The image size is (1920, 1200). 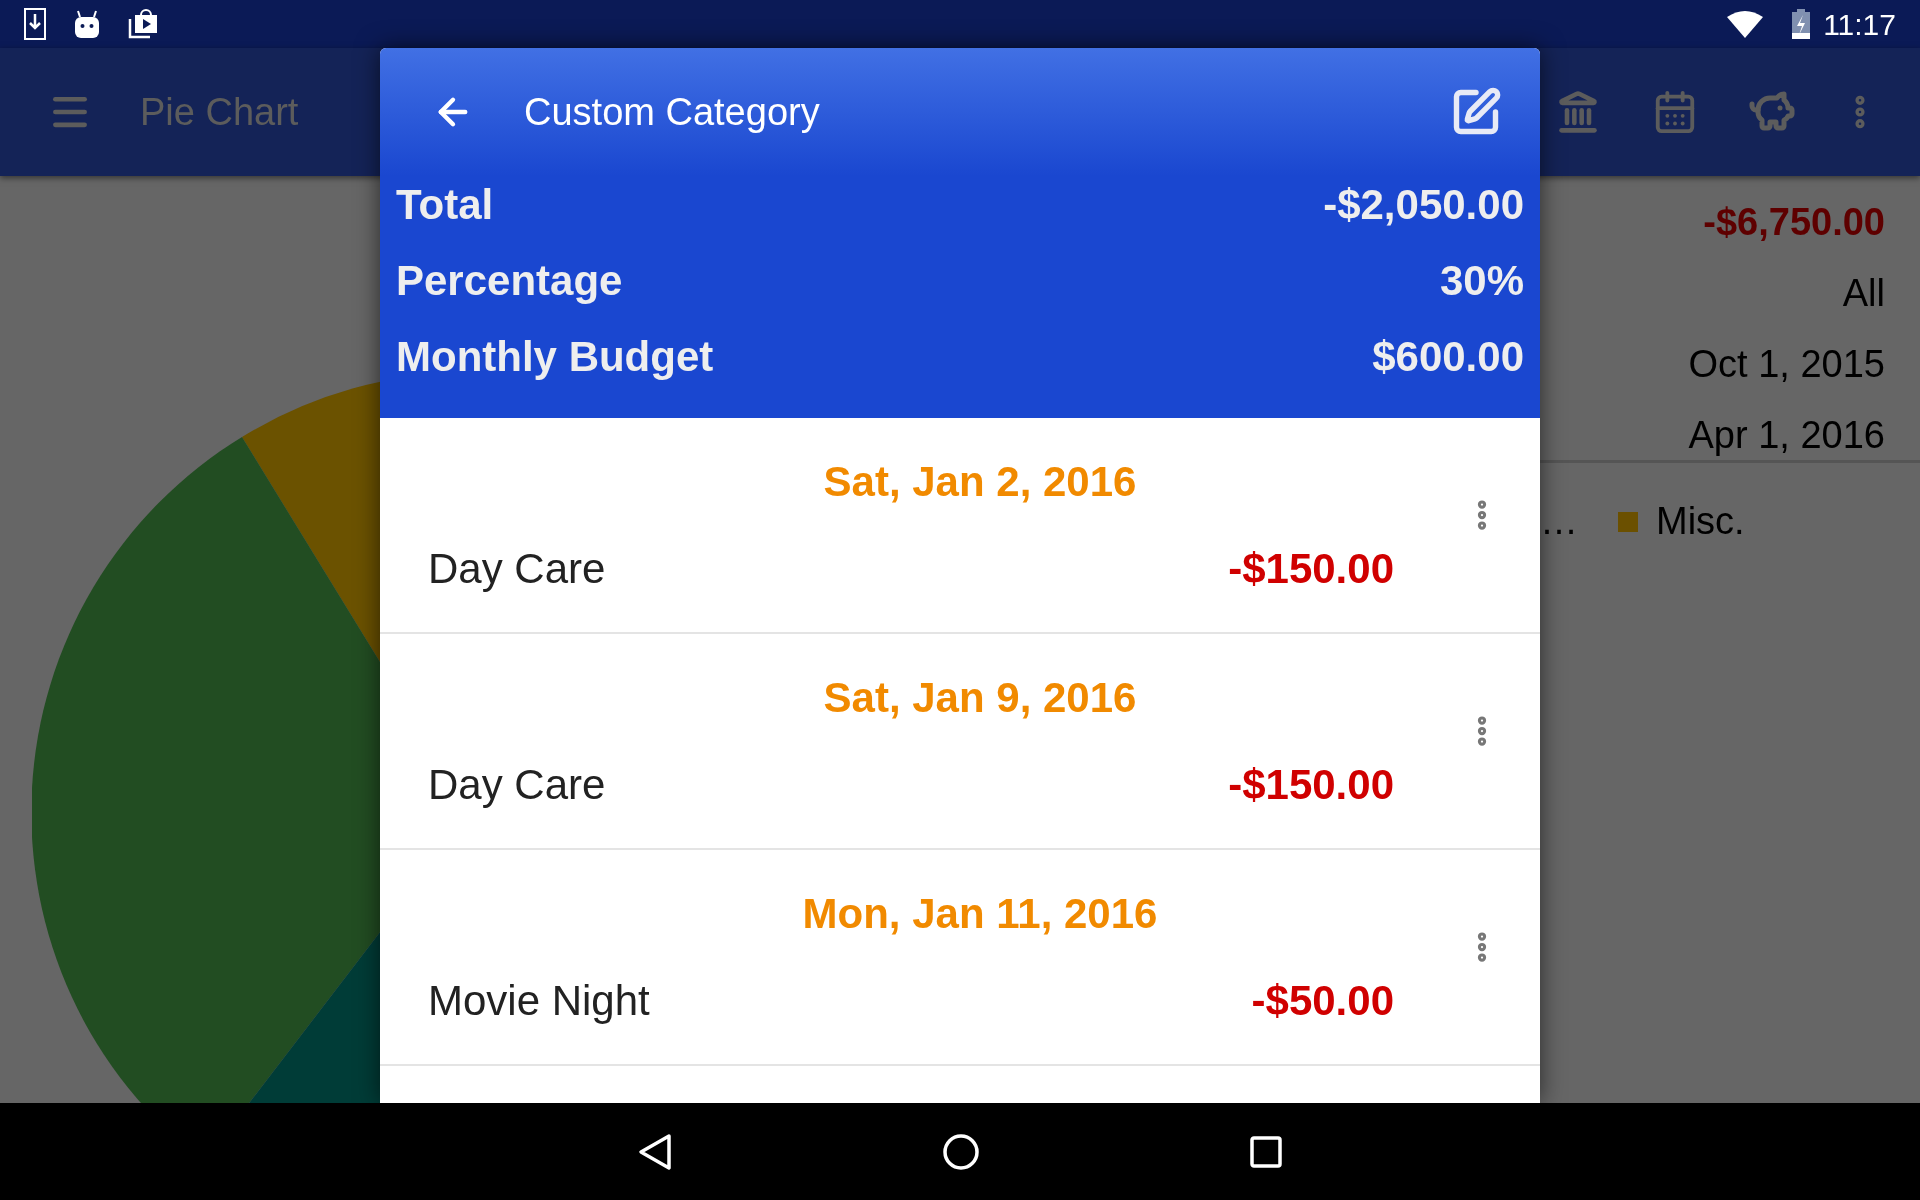 I want to click on recents-nav-icon, so click(x=1266, y=1151).